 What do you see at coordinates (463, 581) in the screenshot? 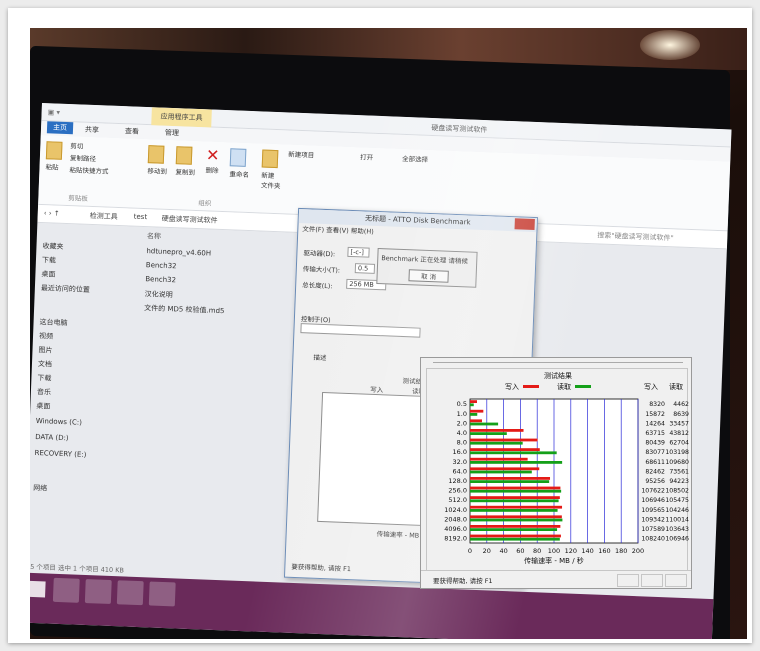
I see `help-status-text: 要获得帮助, 请按 F1` at bounding box center [463, 581].